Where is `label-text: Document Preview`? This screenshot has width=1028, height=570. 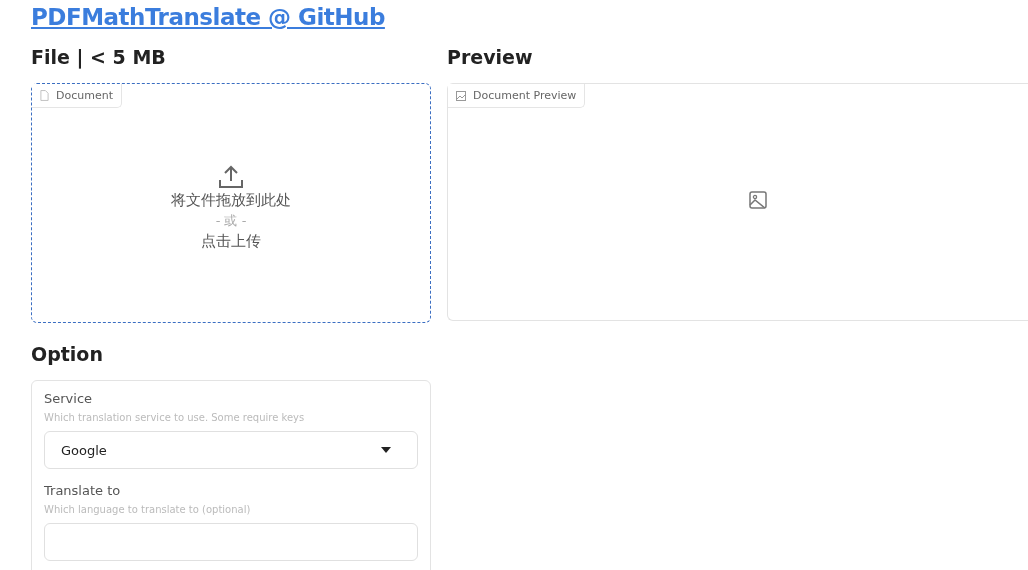 label-text: Document Preview is located at coordinates (525, 95).